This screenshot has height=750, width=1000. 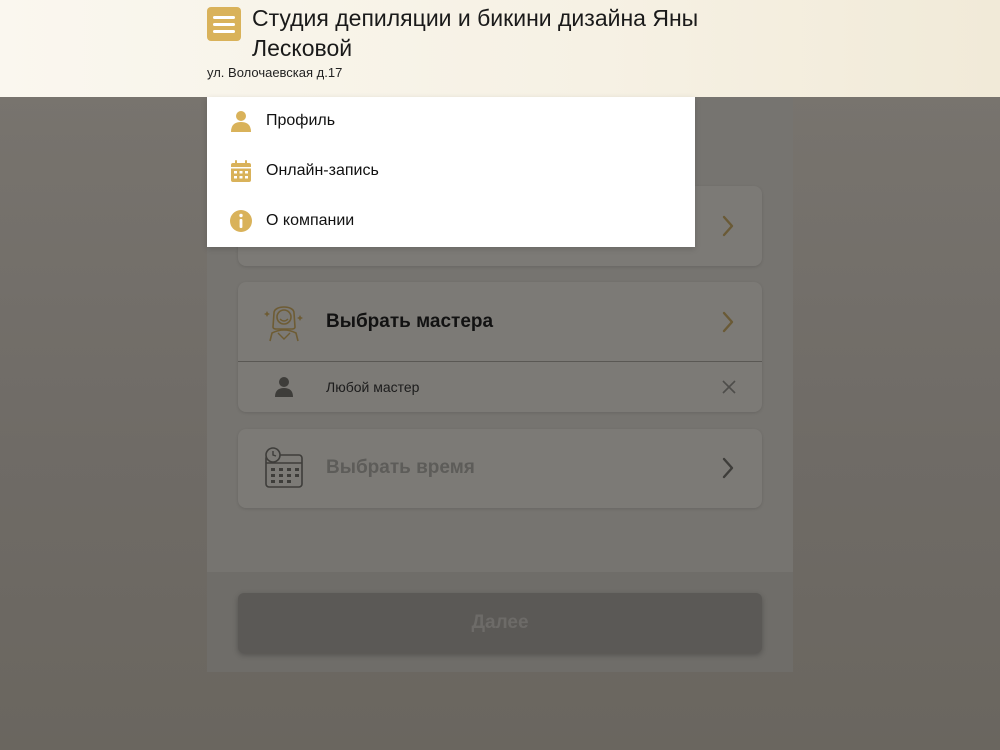 What do you see at coordinates (241, 171) in the screenshot?
I see `calendar-icon` at bounding box center [241, 171].